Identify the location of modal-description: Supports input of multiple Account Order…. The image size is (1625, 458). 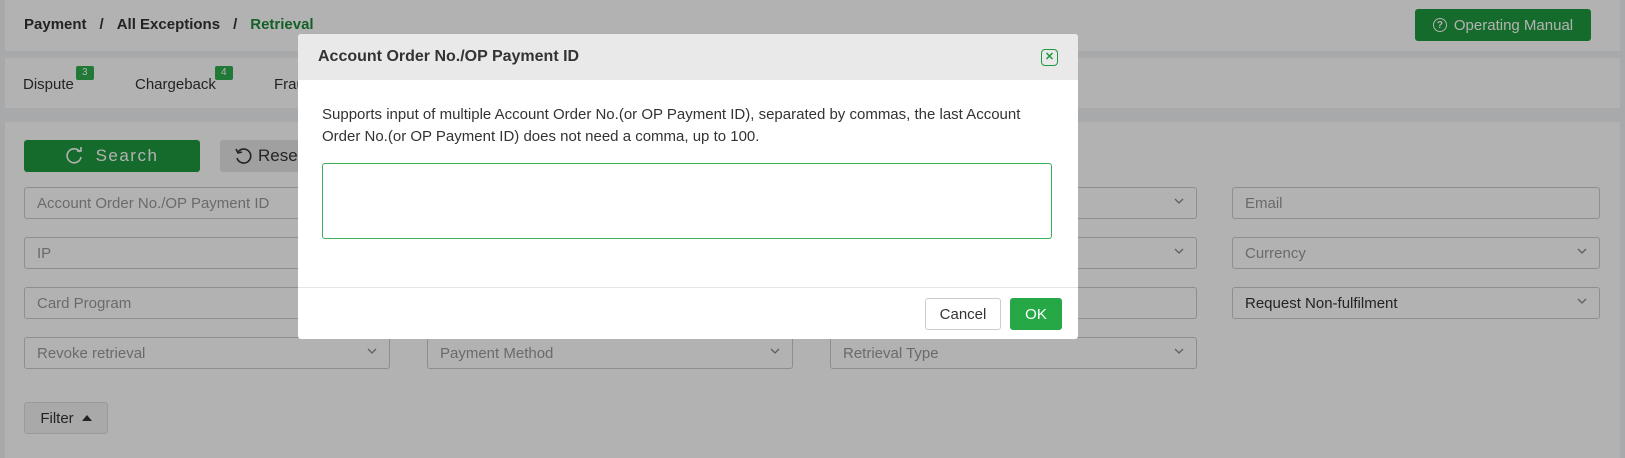
(671, 125).